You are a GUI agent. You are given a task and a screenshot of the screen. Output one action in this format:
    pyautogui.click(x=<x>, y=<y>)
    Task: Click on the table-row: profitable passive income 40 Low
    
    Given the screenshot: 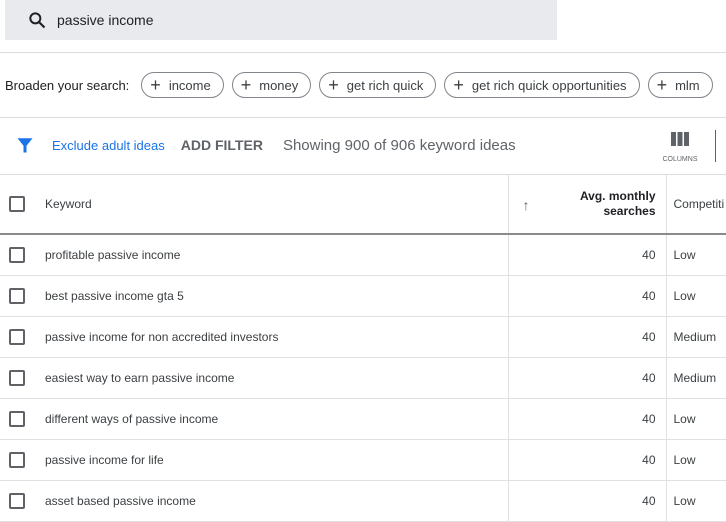 What is the action you would take?
    pyautogui.click(x=363, y=255)
    